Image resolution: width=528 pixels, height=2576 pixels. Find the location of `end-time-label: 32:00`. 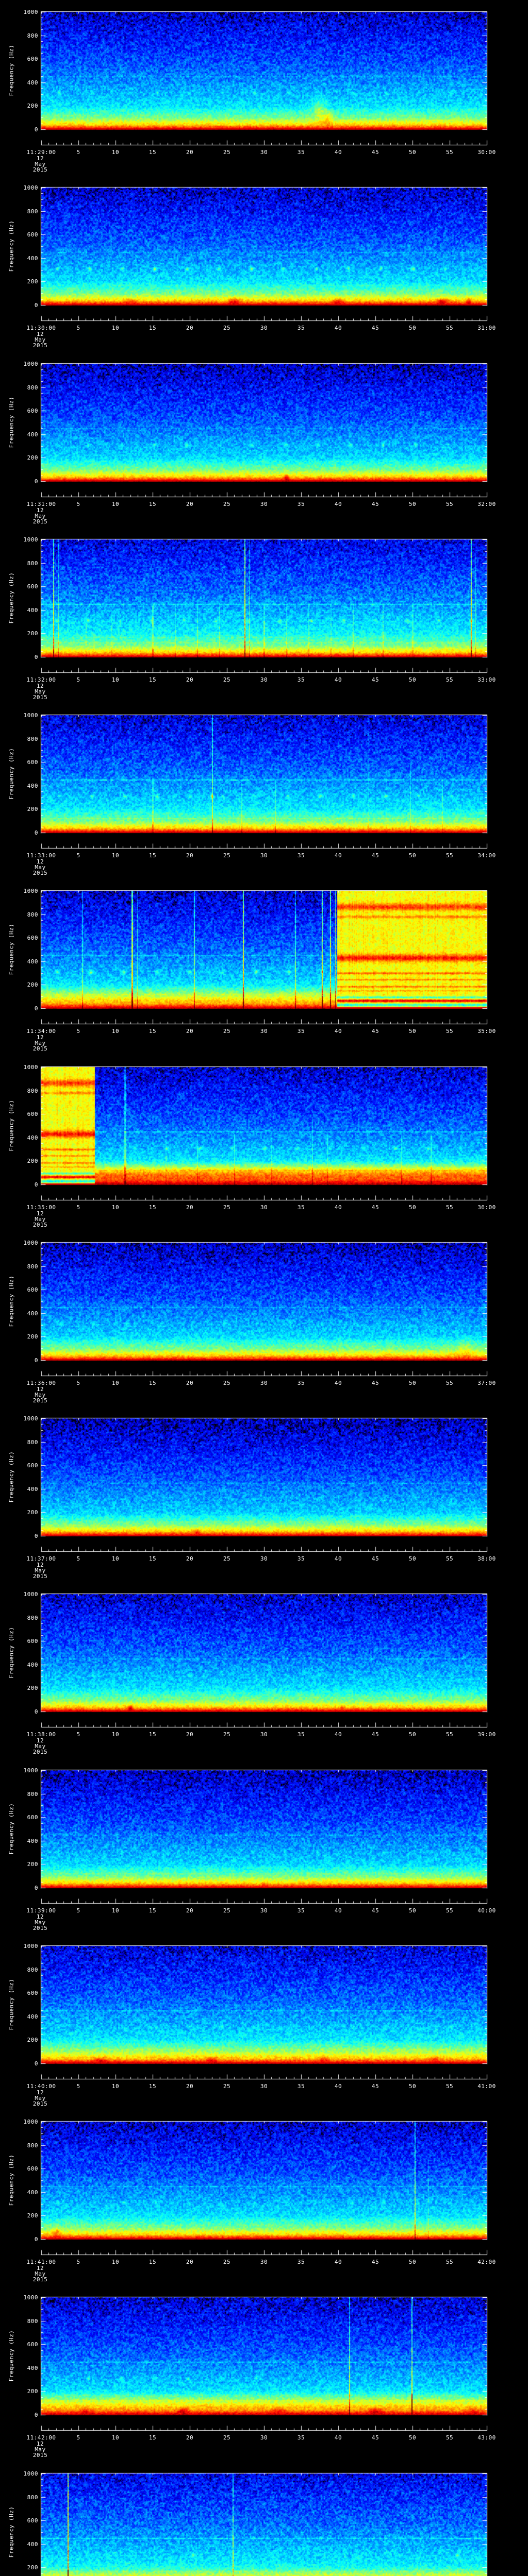

end-time-label: 32:00 is located at coordinates (486, 504).